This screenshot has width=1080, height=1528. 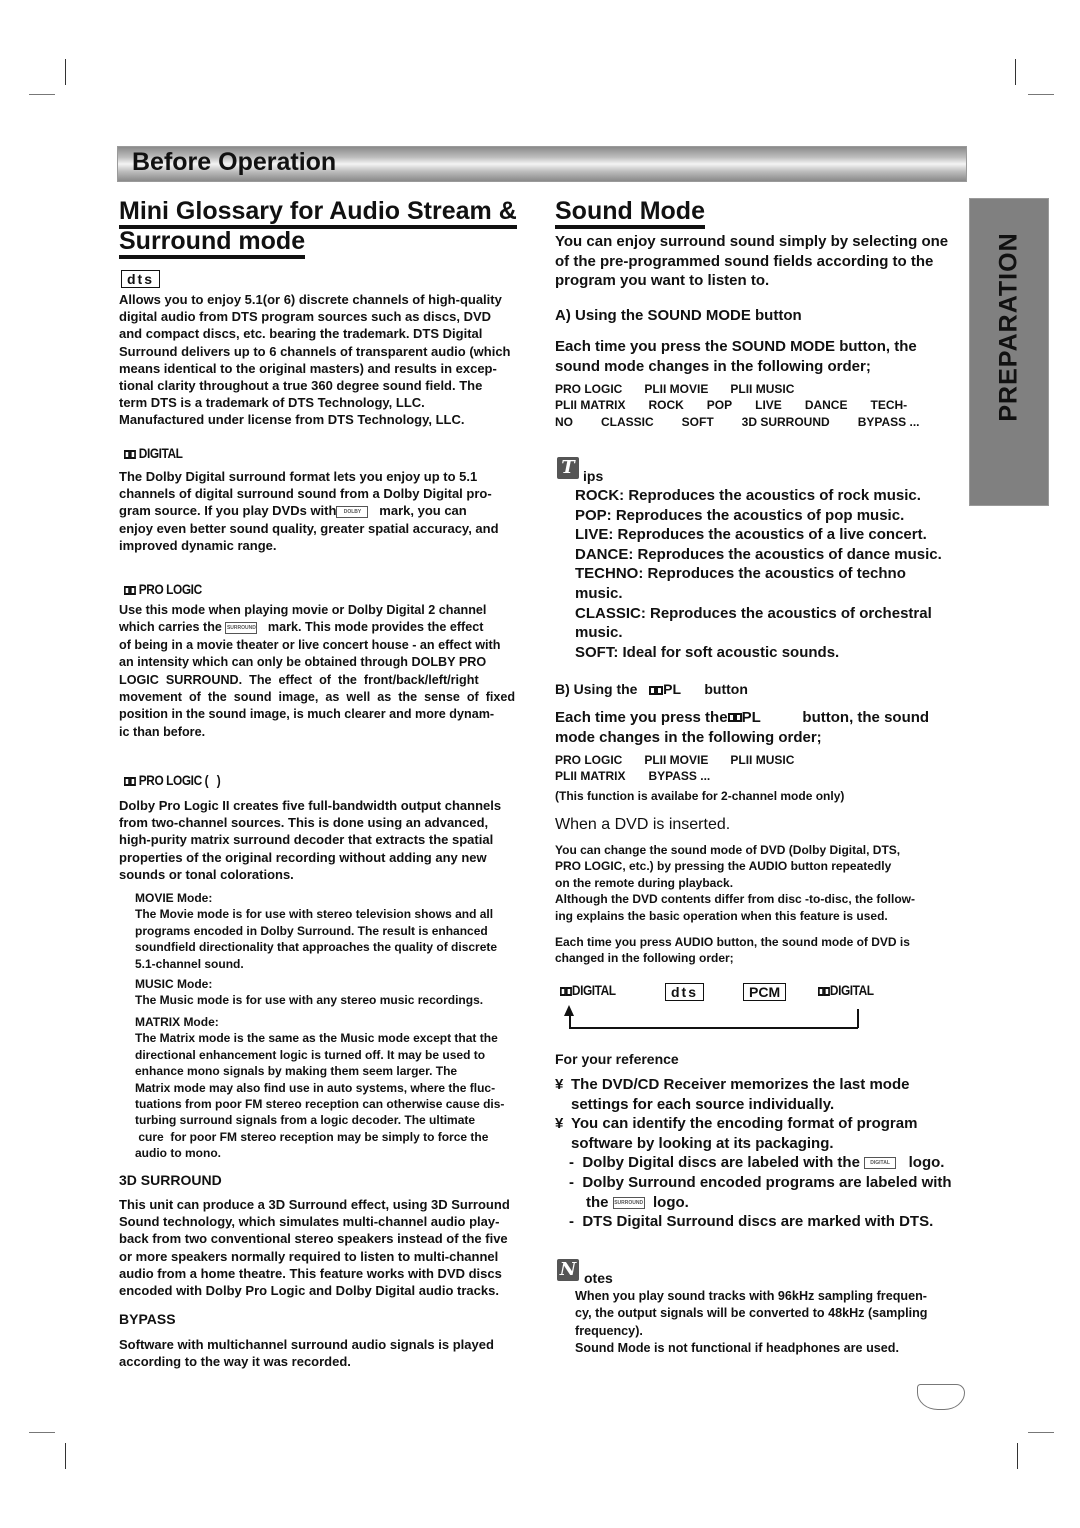 What do you see at coordinates (564, 421) in the screenshot?
I see `mode-item: NO` at bounding box center [564, 421].